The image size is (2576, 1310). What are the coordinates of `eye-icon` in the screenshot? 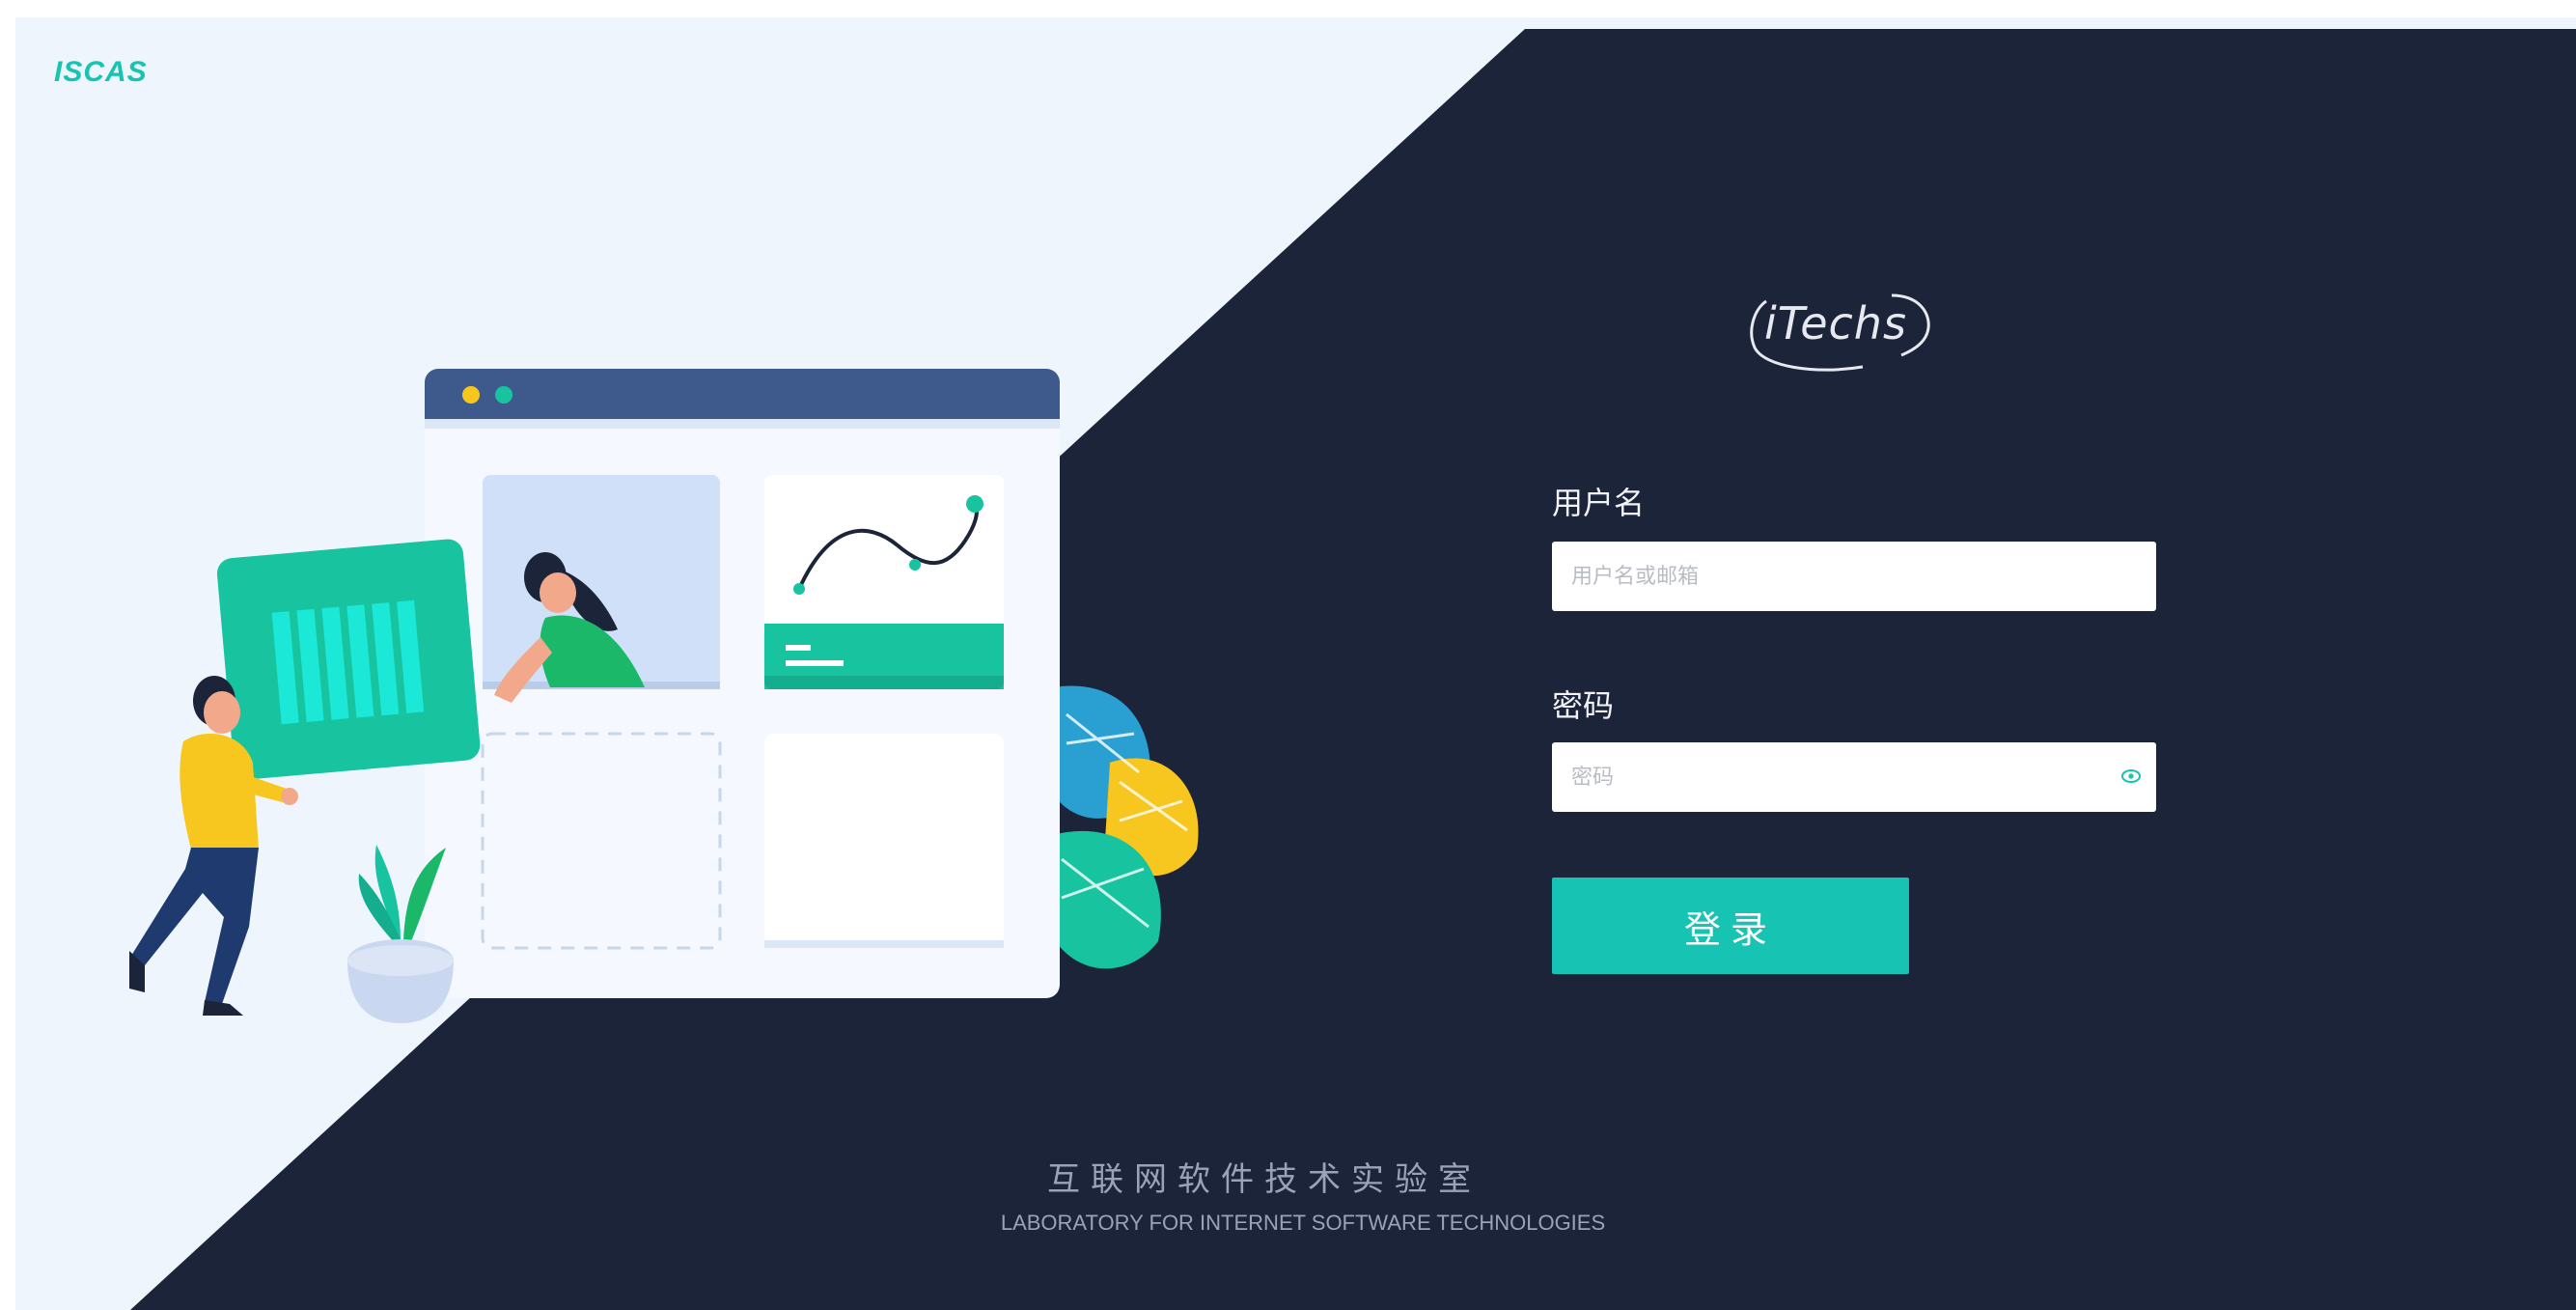 It's located at (2131, 777).